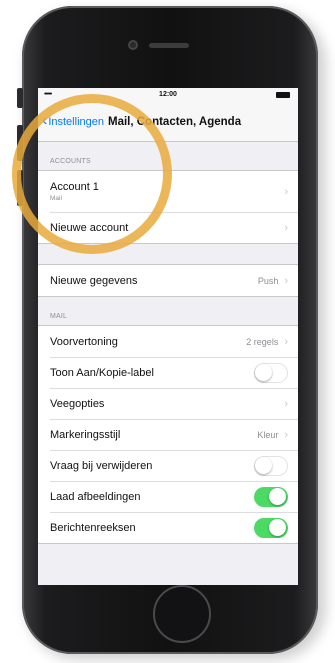  I want to click on page-title: Mail, Contacten, Agenda, so click(174, 121).